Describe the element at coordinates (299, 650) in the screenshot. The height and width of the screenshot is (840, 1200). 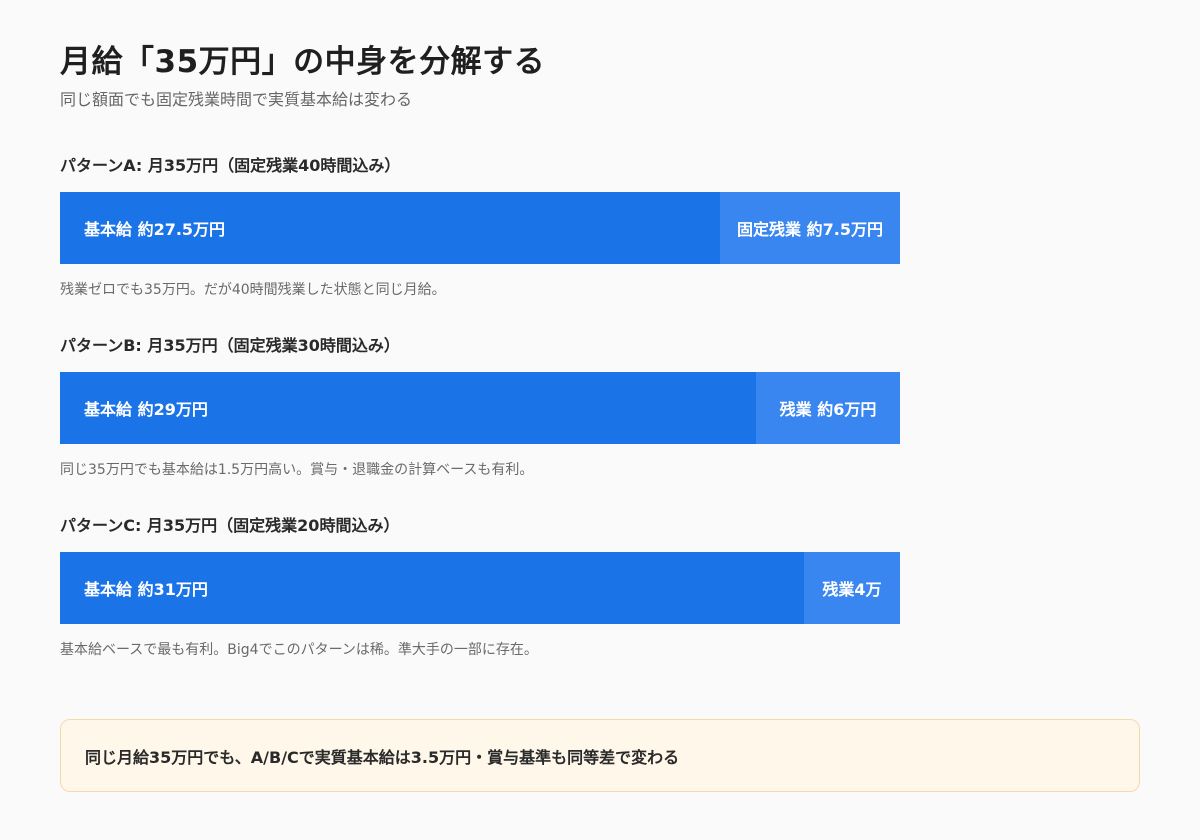
I see `pattern-note: 基本給ベースで最も有利。Big4でこのパターンは稀。準大手の一部に存在。` at that location.